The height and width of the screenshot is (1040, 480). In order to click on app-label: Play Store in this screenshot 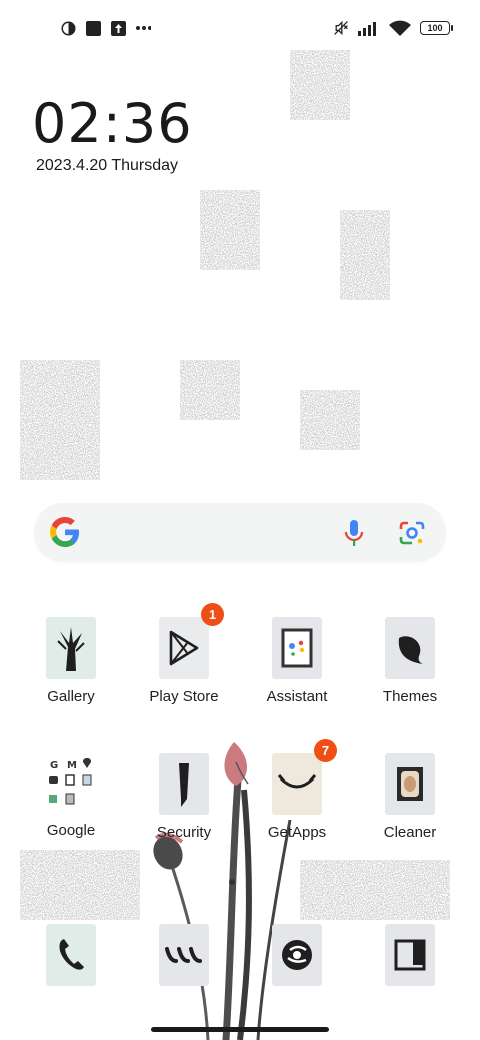, I will do `click(184, 696)`.